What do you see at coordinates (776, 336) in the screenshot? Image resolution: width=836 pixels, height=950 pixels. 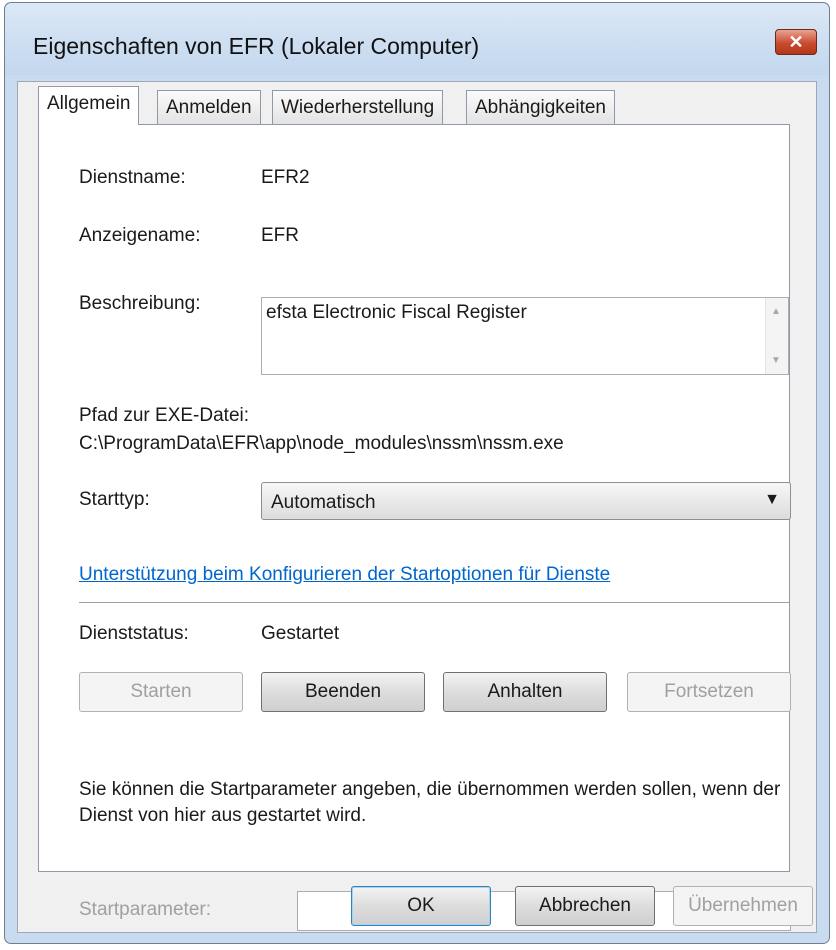 I see `description-scrollbar: ▲ ▼` at bounding box center [776, 336].